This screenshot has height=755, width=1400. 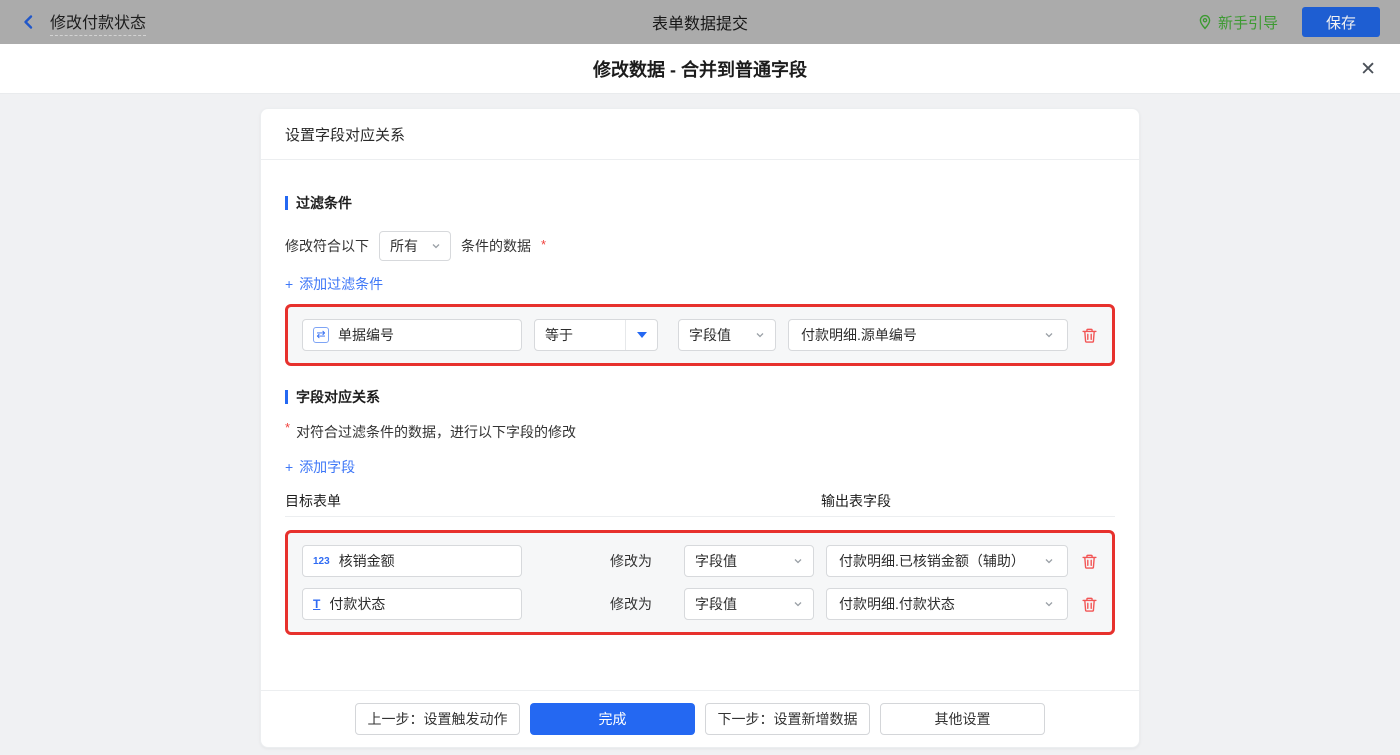 What do you see at coordinates (700, 203) in the screenshot?
I see `filter-section-title: 过滤条件` at bounding box center [700, 203].